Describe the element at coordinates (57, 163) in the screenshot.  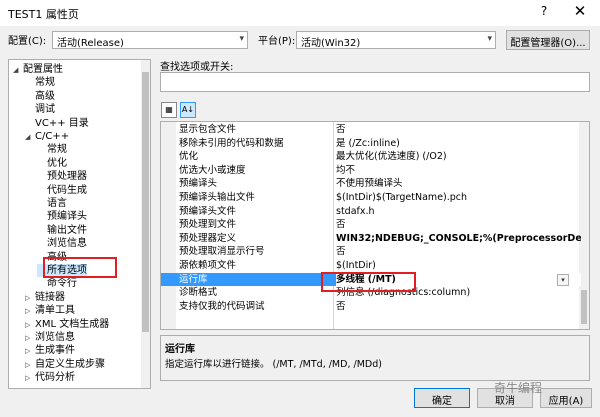
I see `tree-item-label: 优化` at that location.